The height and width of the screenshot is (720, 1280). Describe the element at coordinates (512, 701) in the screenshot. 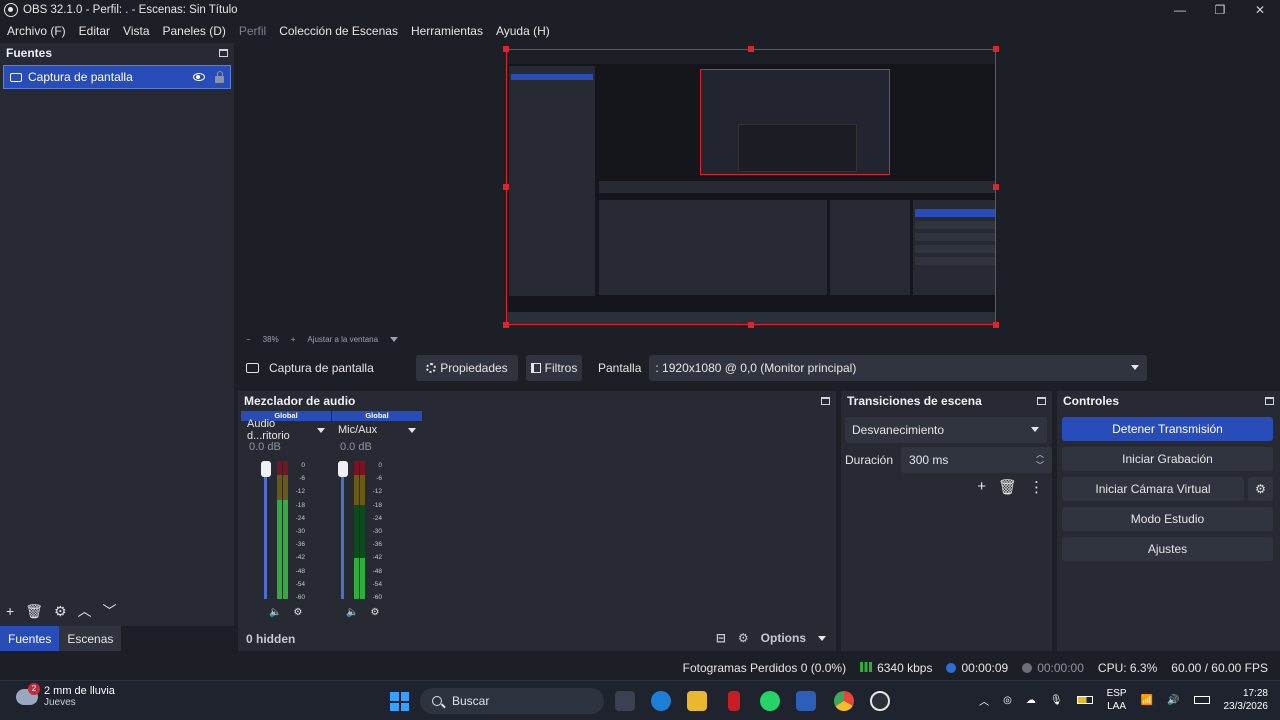

I see `taskbar-search: Buscar` at that location.